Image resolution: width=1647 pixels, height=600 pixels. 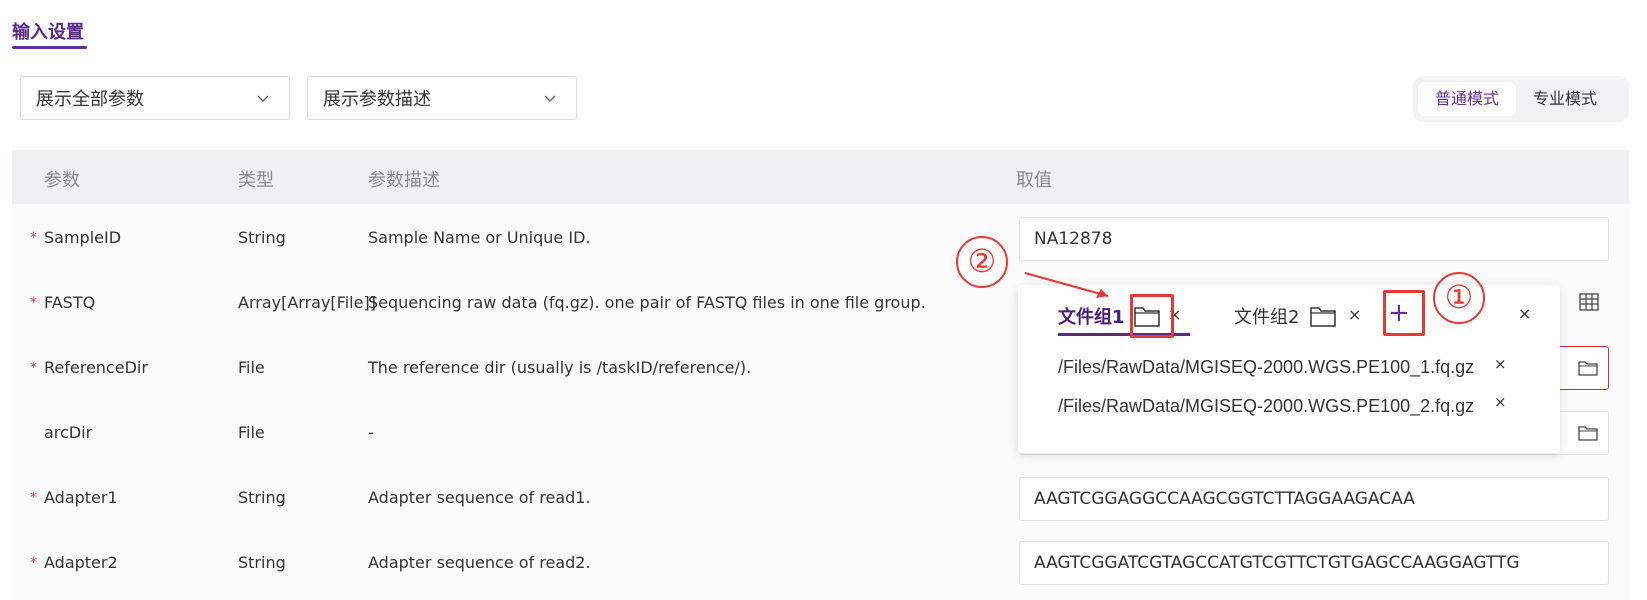 What do you see at coordinates (371, 432) in the screenshot?
I see `param-desc: -` at bounding box center [371, 432].